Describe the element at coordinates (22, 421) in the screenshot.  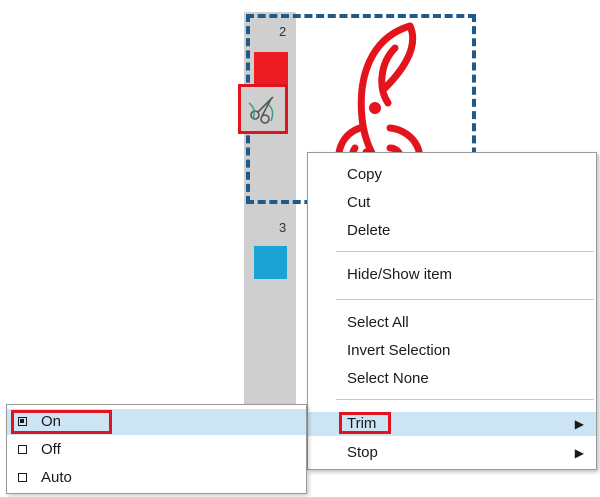
I see `checked-checkbox-icon` at that location.